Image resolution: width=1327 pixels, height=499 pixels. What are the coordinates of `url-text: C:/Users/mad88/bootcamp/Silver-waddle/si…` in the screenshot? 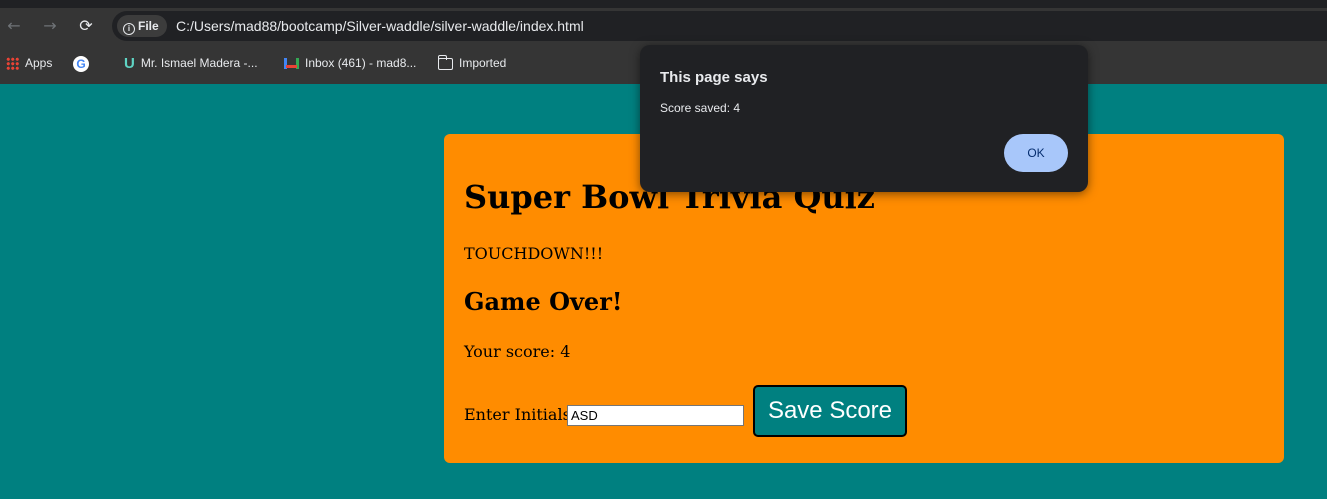 It's located at (380, 26).